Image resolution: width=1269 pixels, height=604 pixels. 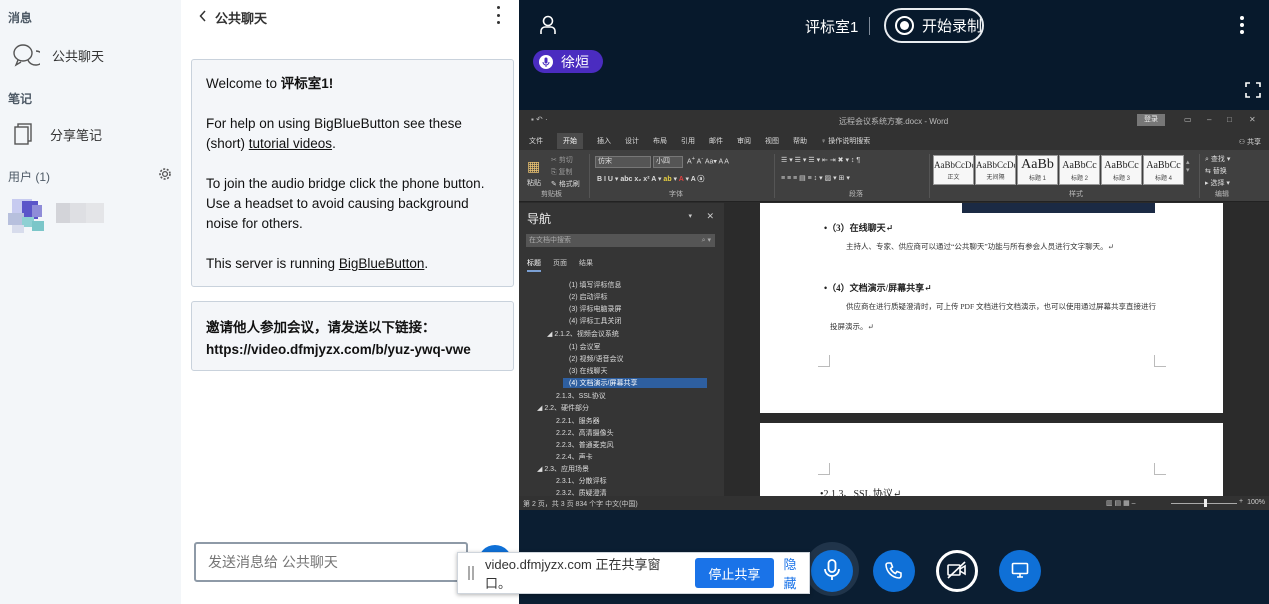 I want to click on fullscreen-icon, so click(x=1253, y=92).